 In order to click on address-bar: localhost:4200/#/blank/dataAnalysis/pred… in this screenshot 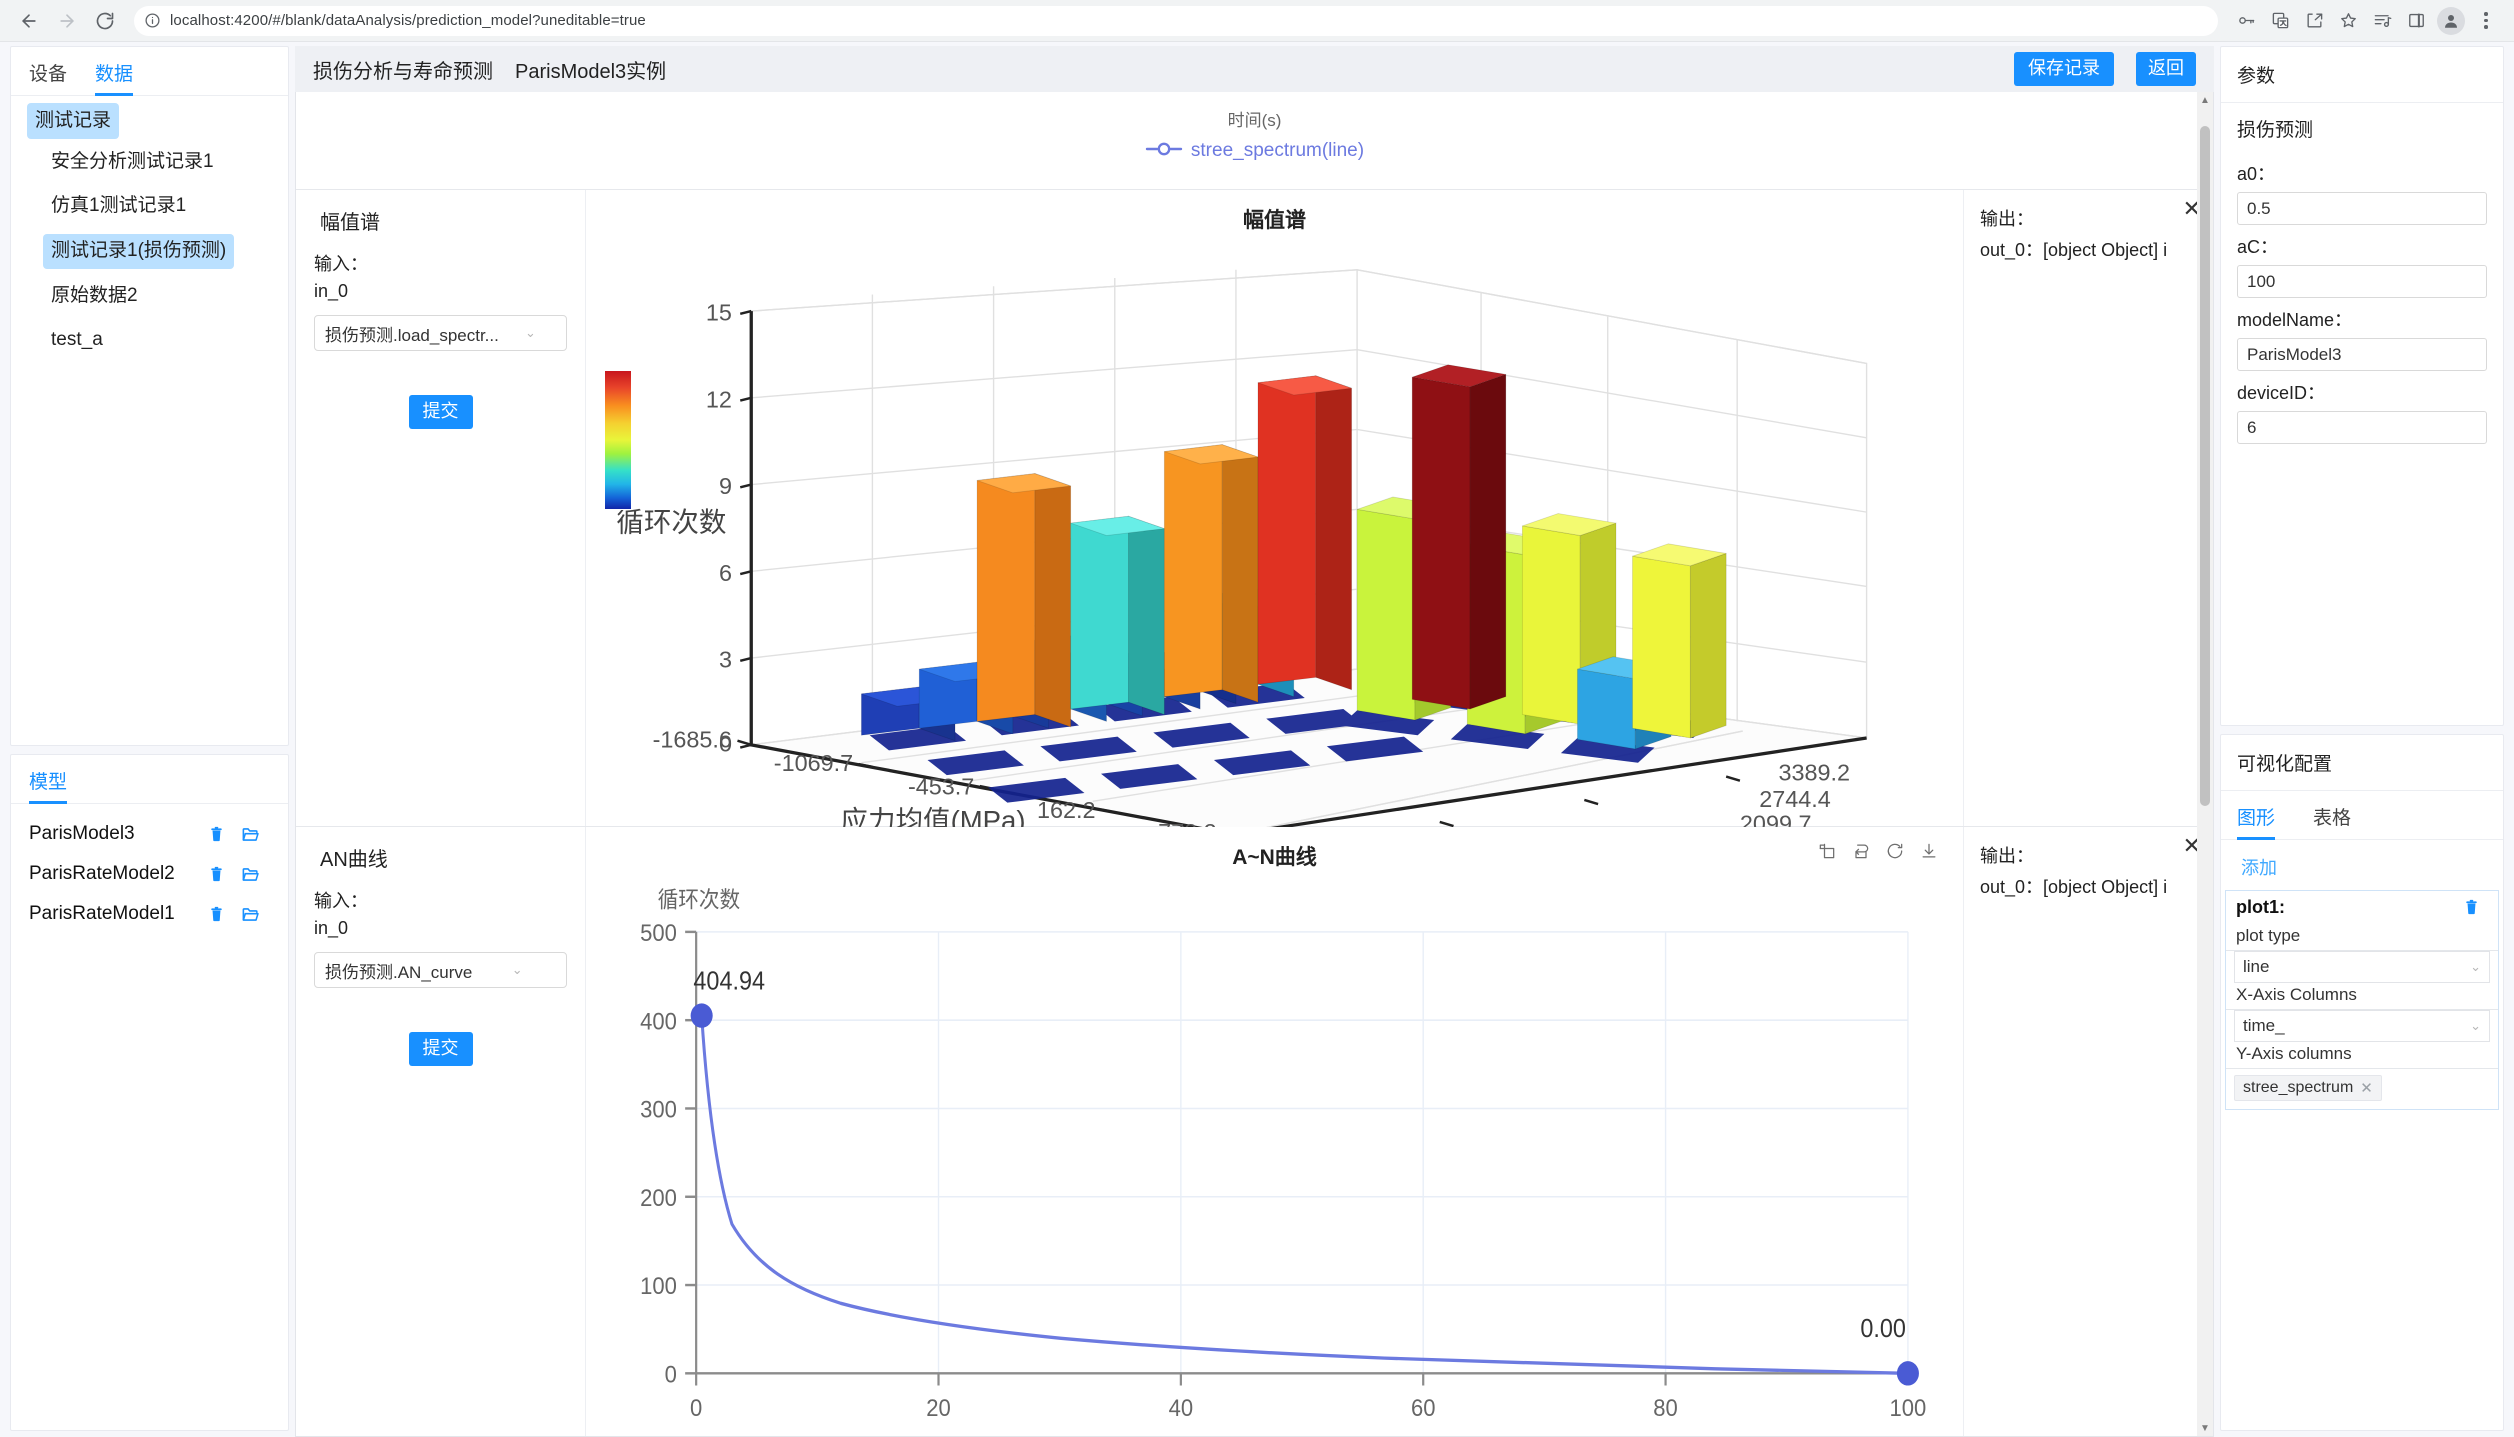, I will do `click(1176, 20)`.